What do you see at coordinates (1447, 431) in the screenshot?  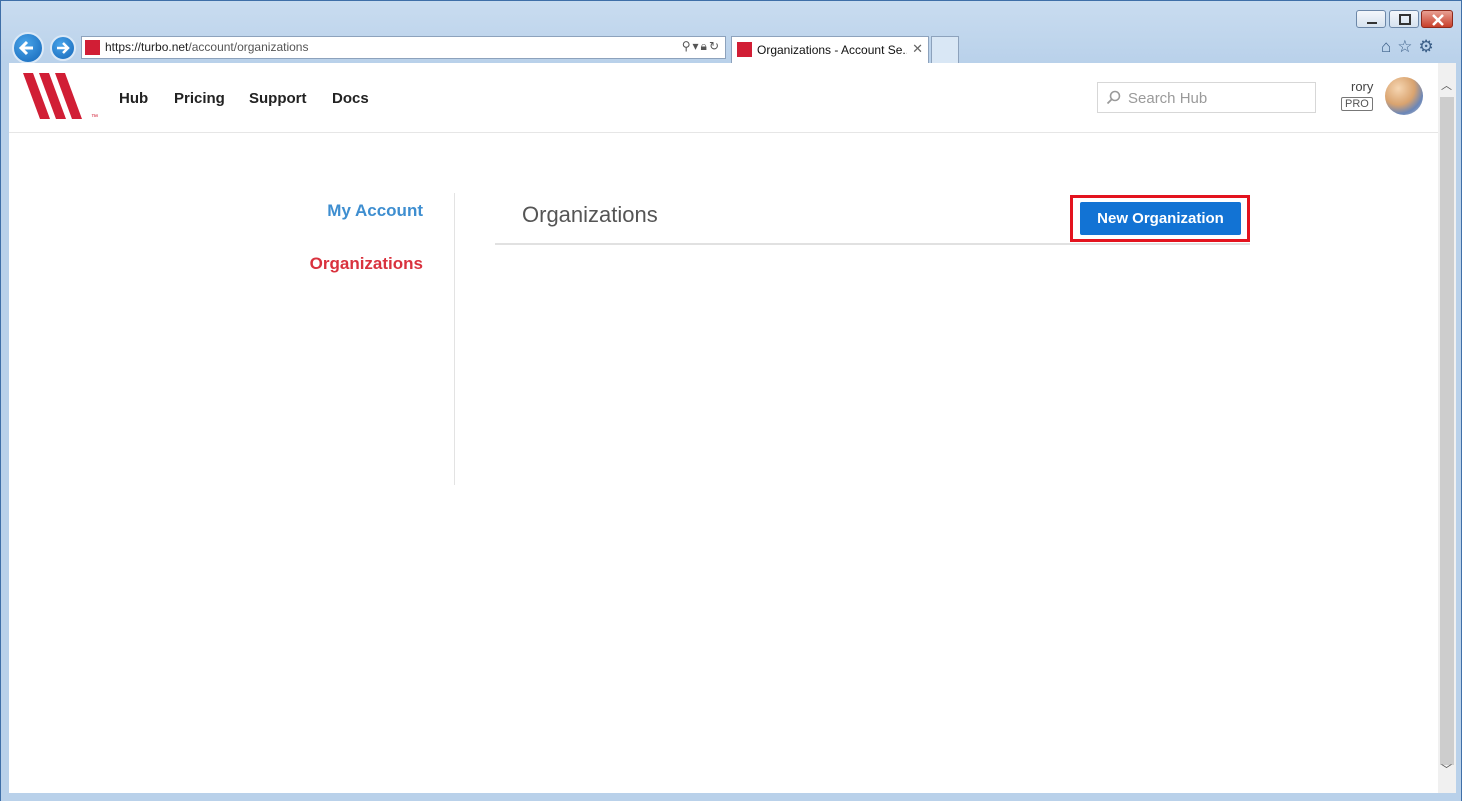 I see `scrollbar-thumb` at bounding box center [1447, 431].